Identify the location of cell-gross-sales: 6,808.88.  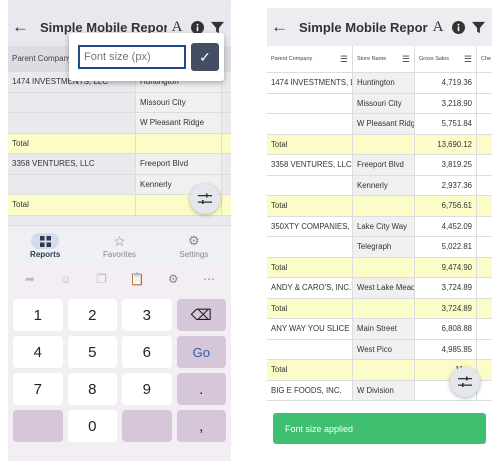
(446, 329).